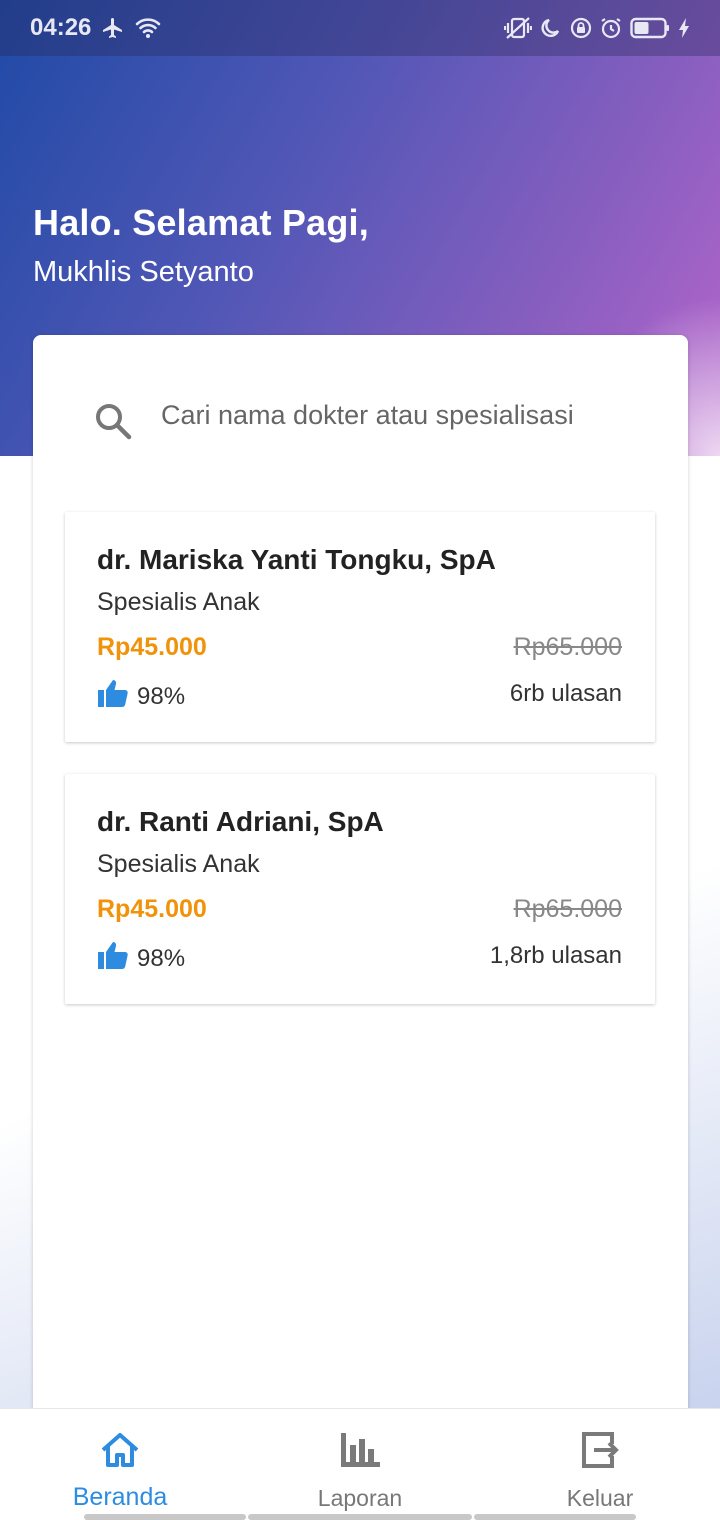 The image size is (720, 1520). Describe the element at coordinates (518, 28) in the screenshot. I see `vibrate-icon` at that location.